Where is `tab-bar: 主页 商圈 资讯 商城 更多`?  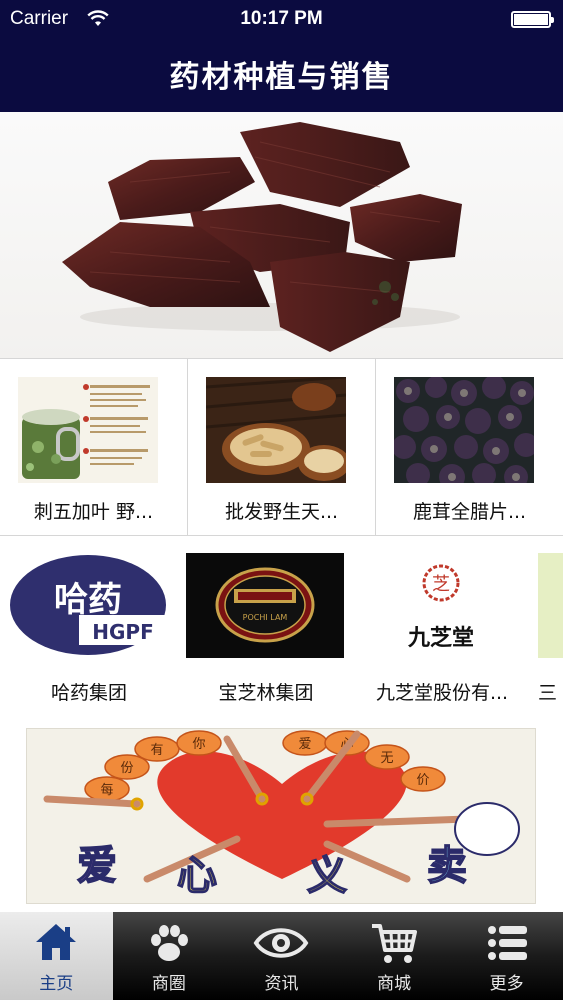
tab-bar: 主页 商圈 资讯 商城 更多 is located at coordinates (281, 956).